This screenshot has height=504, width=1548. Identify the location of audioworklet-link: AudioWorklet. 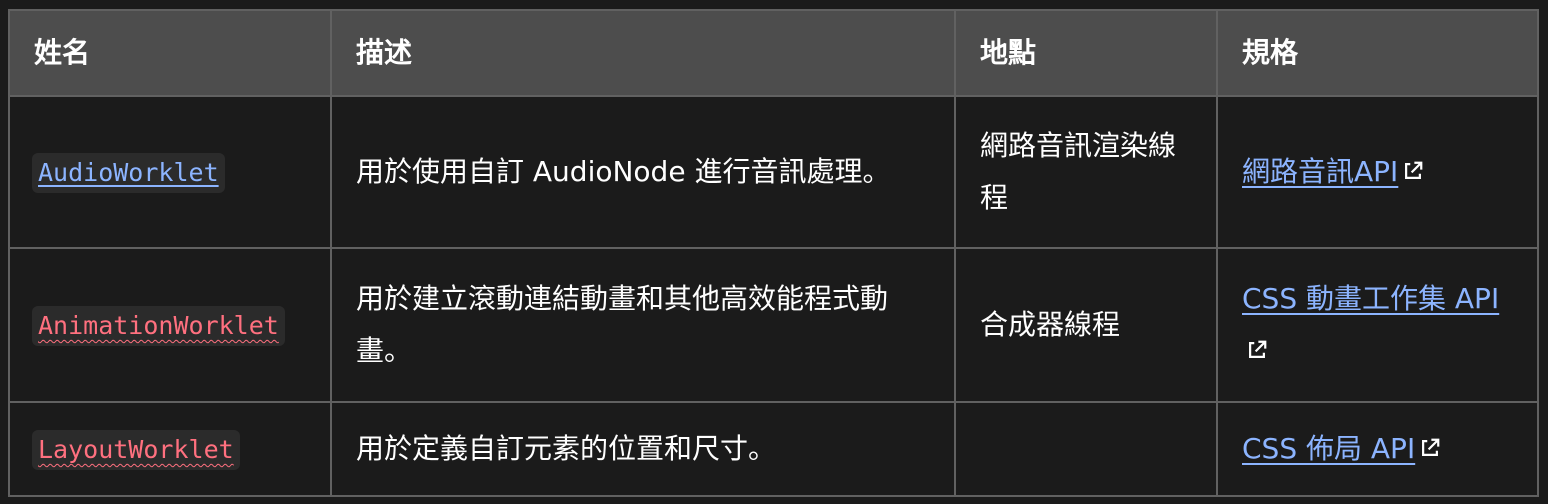
(128, 173).